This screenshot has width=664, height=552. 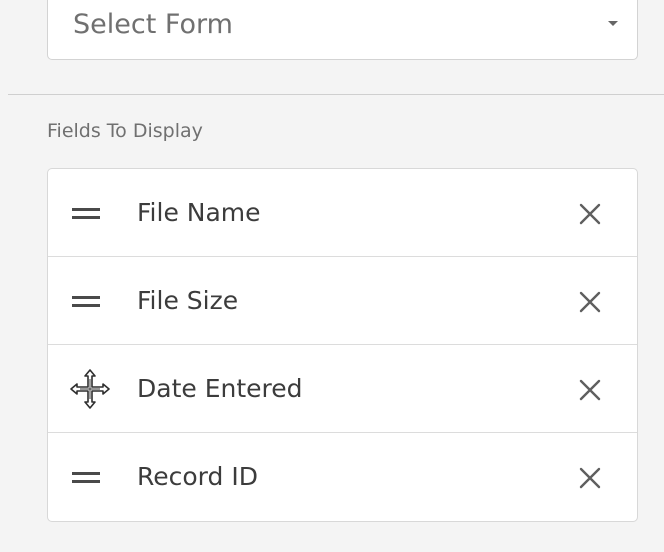 I want to click on field-label: Date Entered, so click(x=220, y=388).